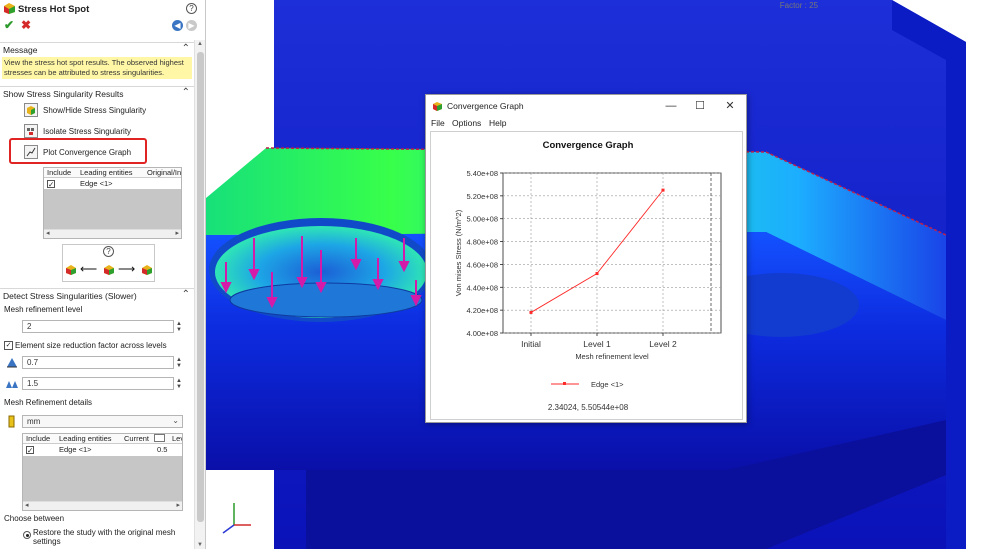 The width and height of the screenshot is (1000, 549). I want to click on y-tick-label: 4.40e+08, so click(483, 287).